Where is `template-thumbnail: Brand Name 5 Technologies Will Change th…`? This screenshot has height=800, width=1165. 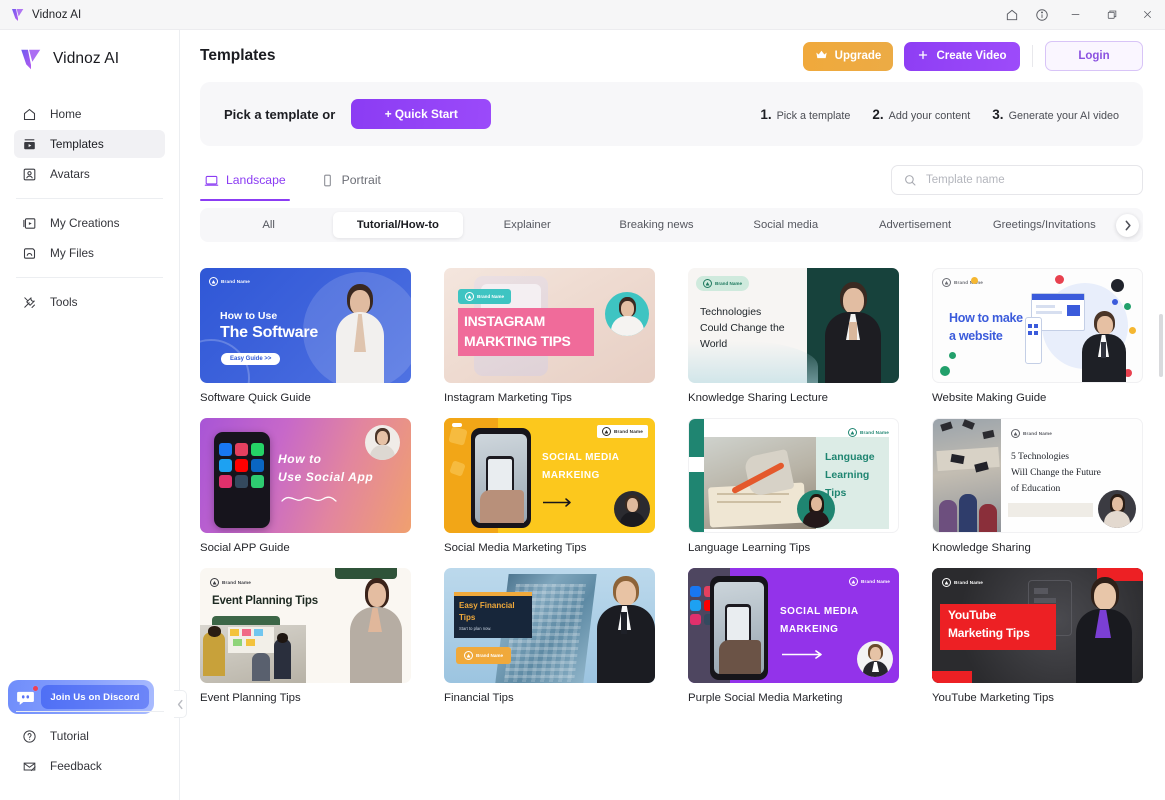
template-thumbnail: Brand Name 5 Technologies Will Change th… is located at coordinates (1037, 475).